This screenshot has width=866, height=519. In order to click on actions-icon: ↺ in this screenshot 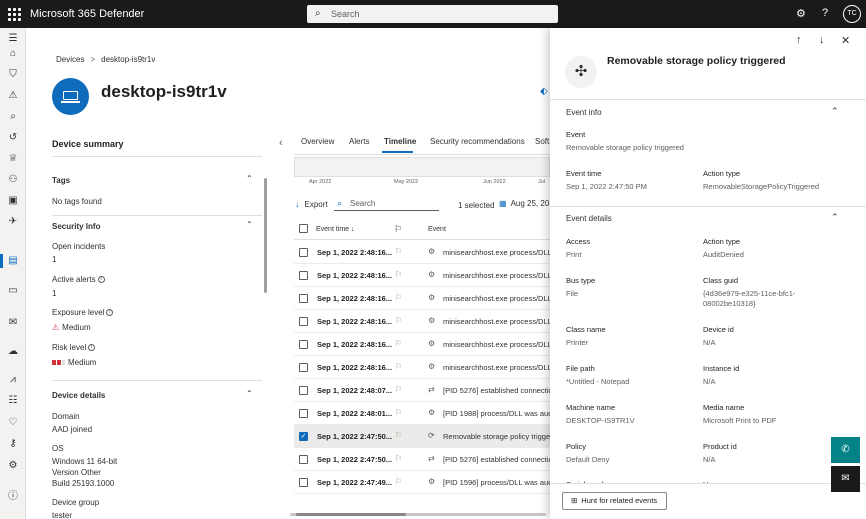, I will do `click(13, 138)`.